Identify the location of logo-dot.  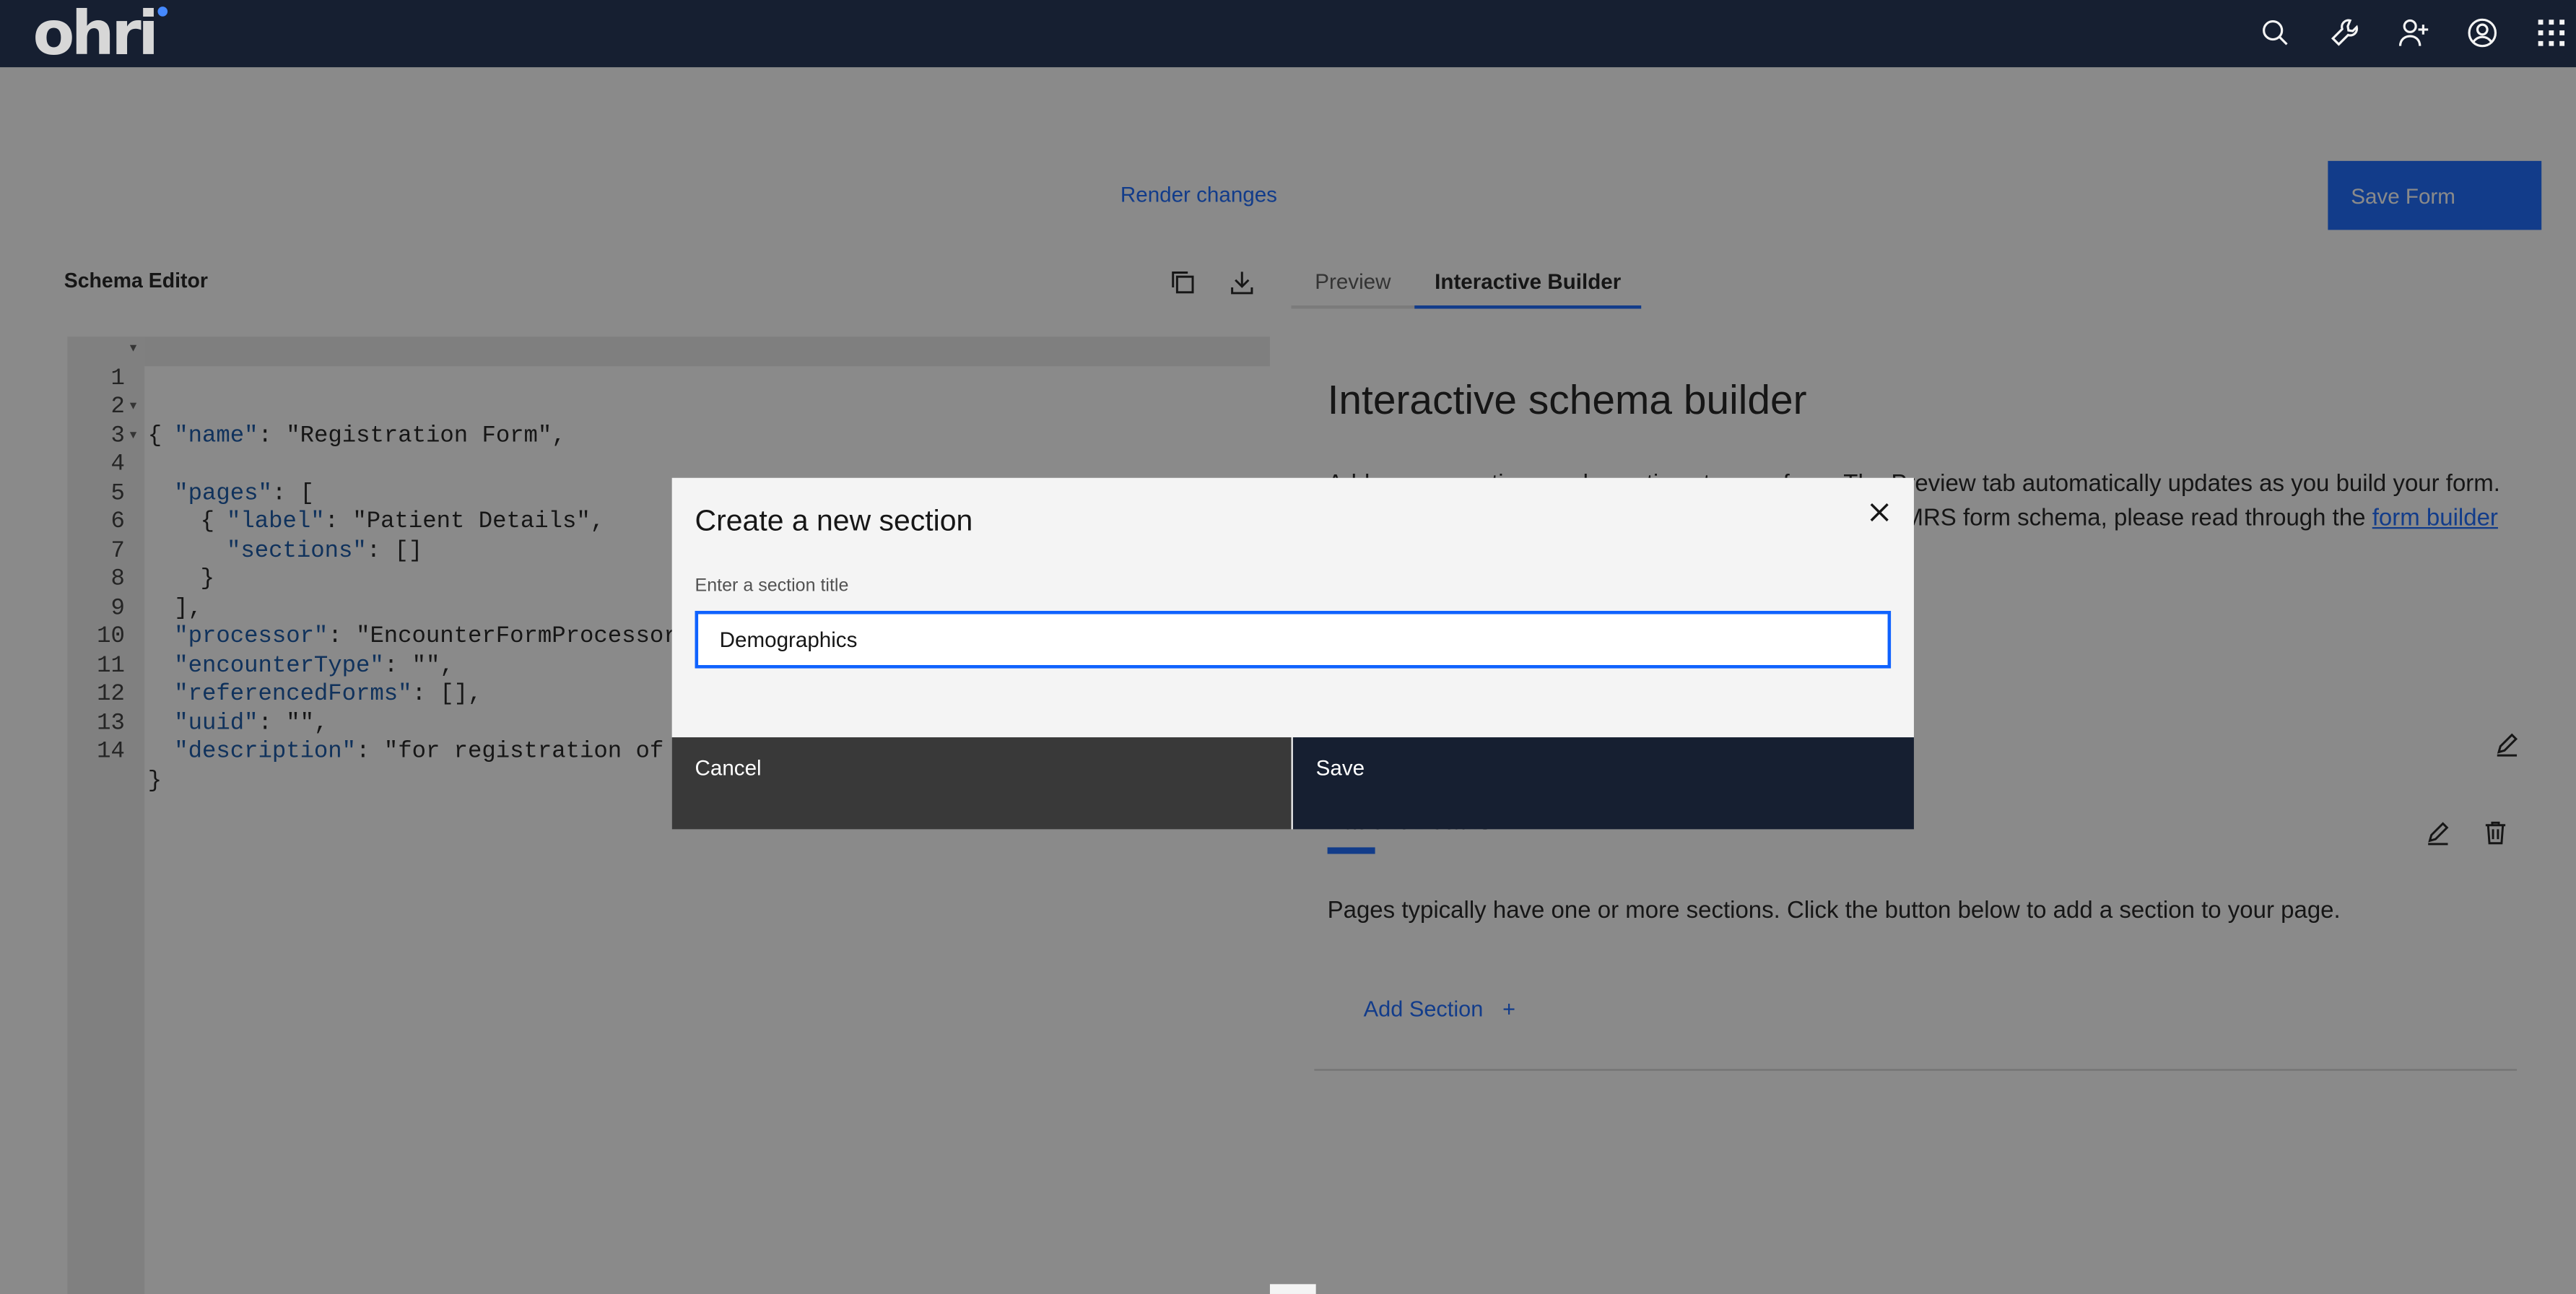
(162, 11).